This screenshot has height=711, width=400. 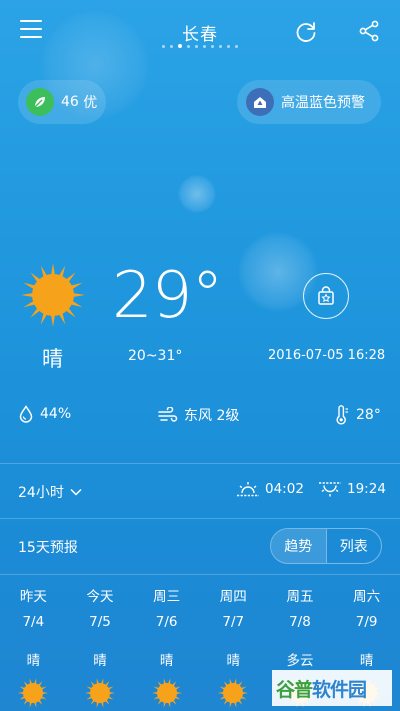 I want to click on forecast-day: 昨天 7/4 晴, so click(x=33, y=647).